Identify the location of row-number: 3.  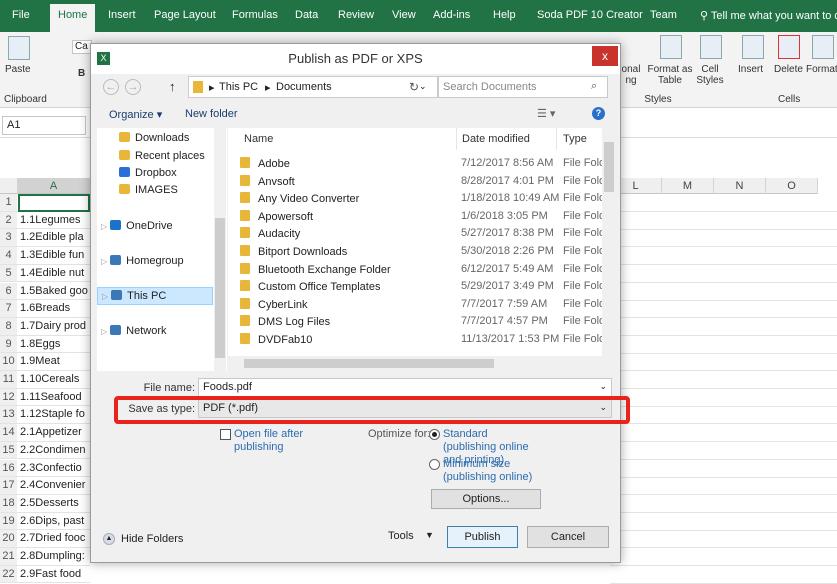
(8, 238).